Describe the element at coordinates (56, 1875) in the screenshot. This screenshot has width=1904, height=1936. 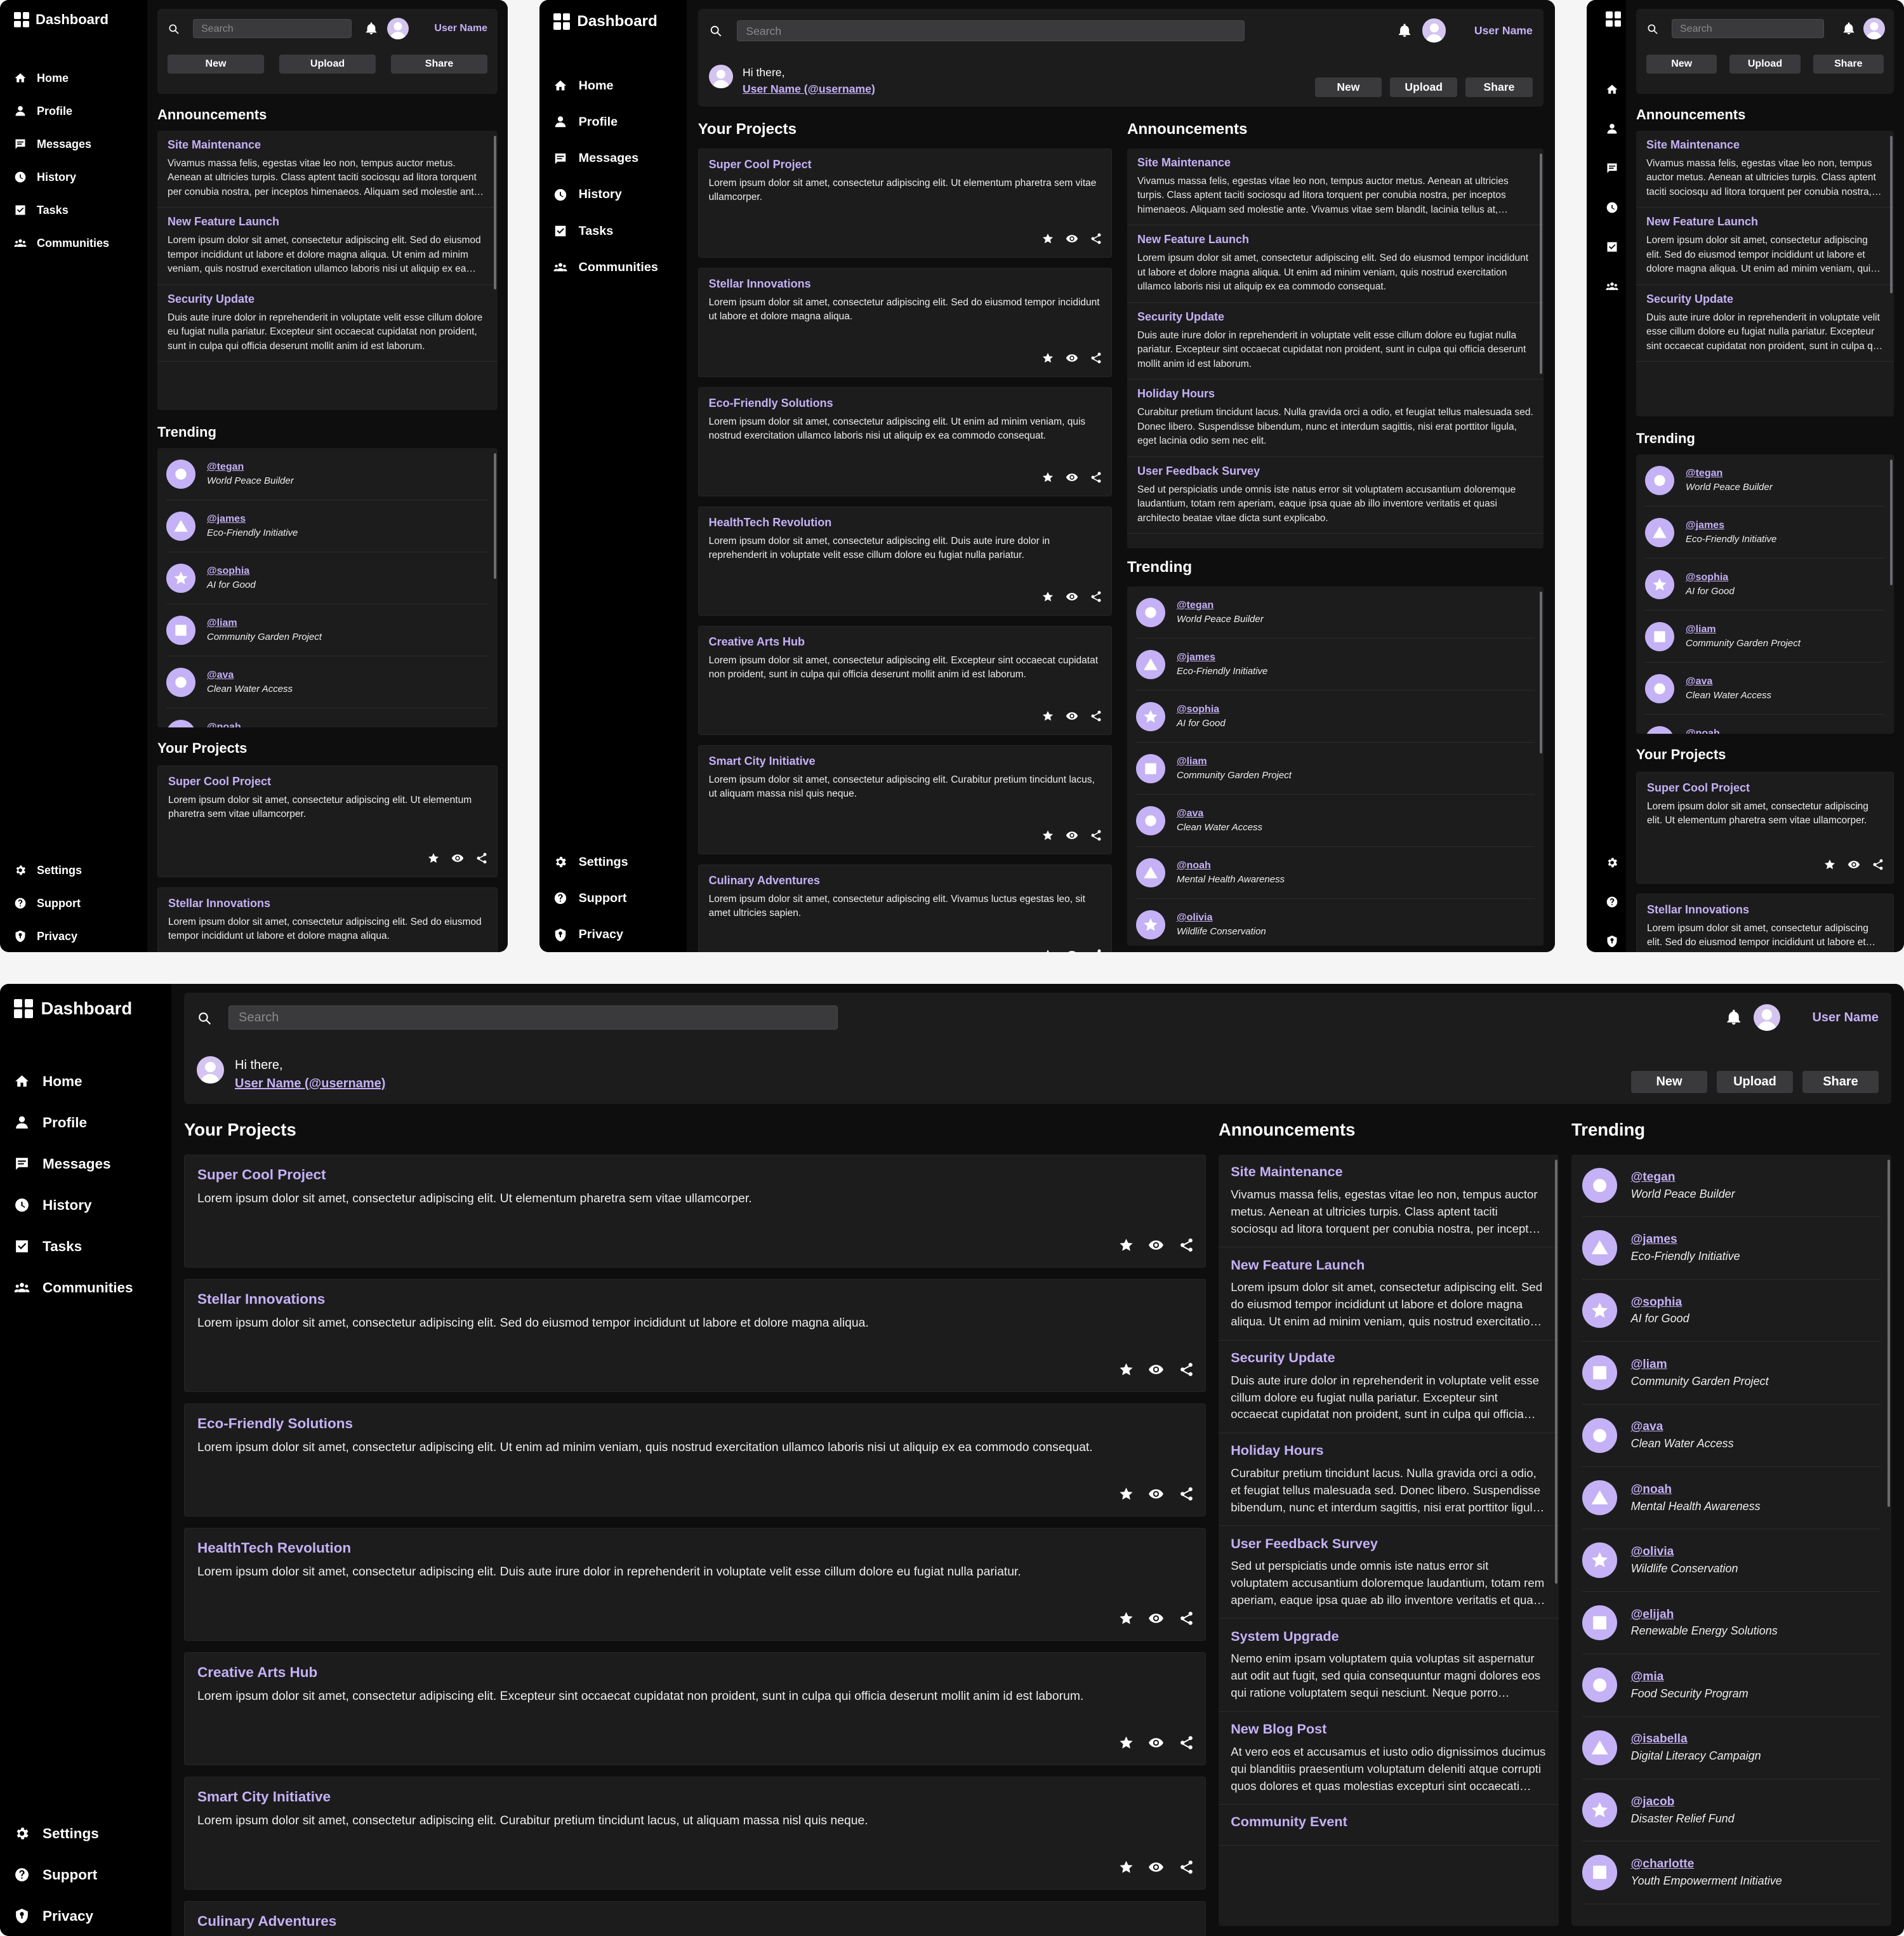
I see `sidebar-item-support: Support` at that location.